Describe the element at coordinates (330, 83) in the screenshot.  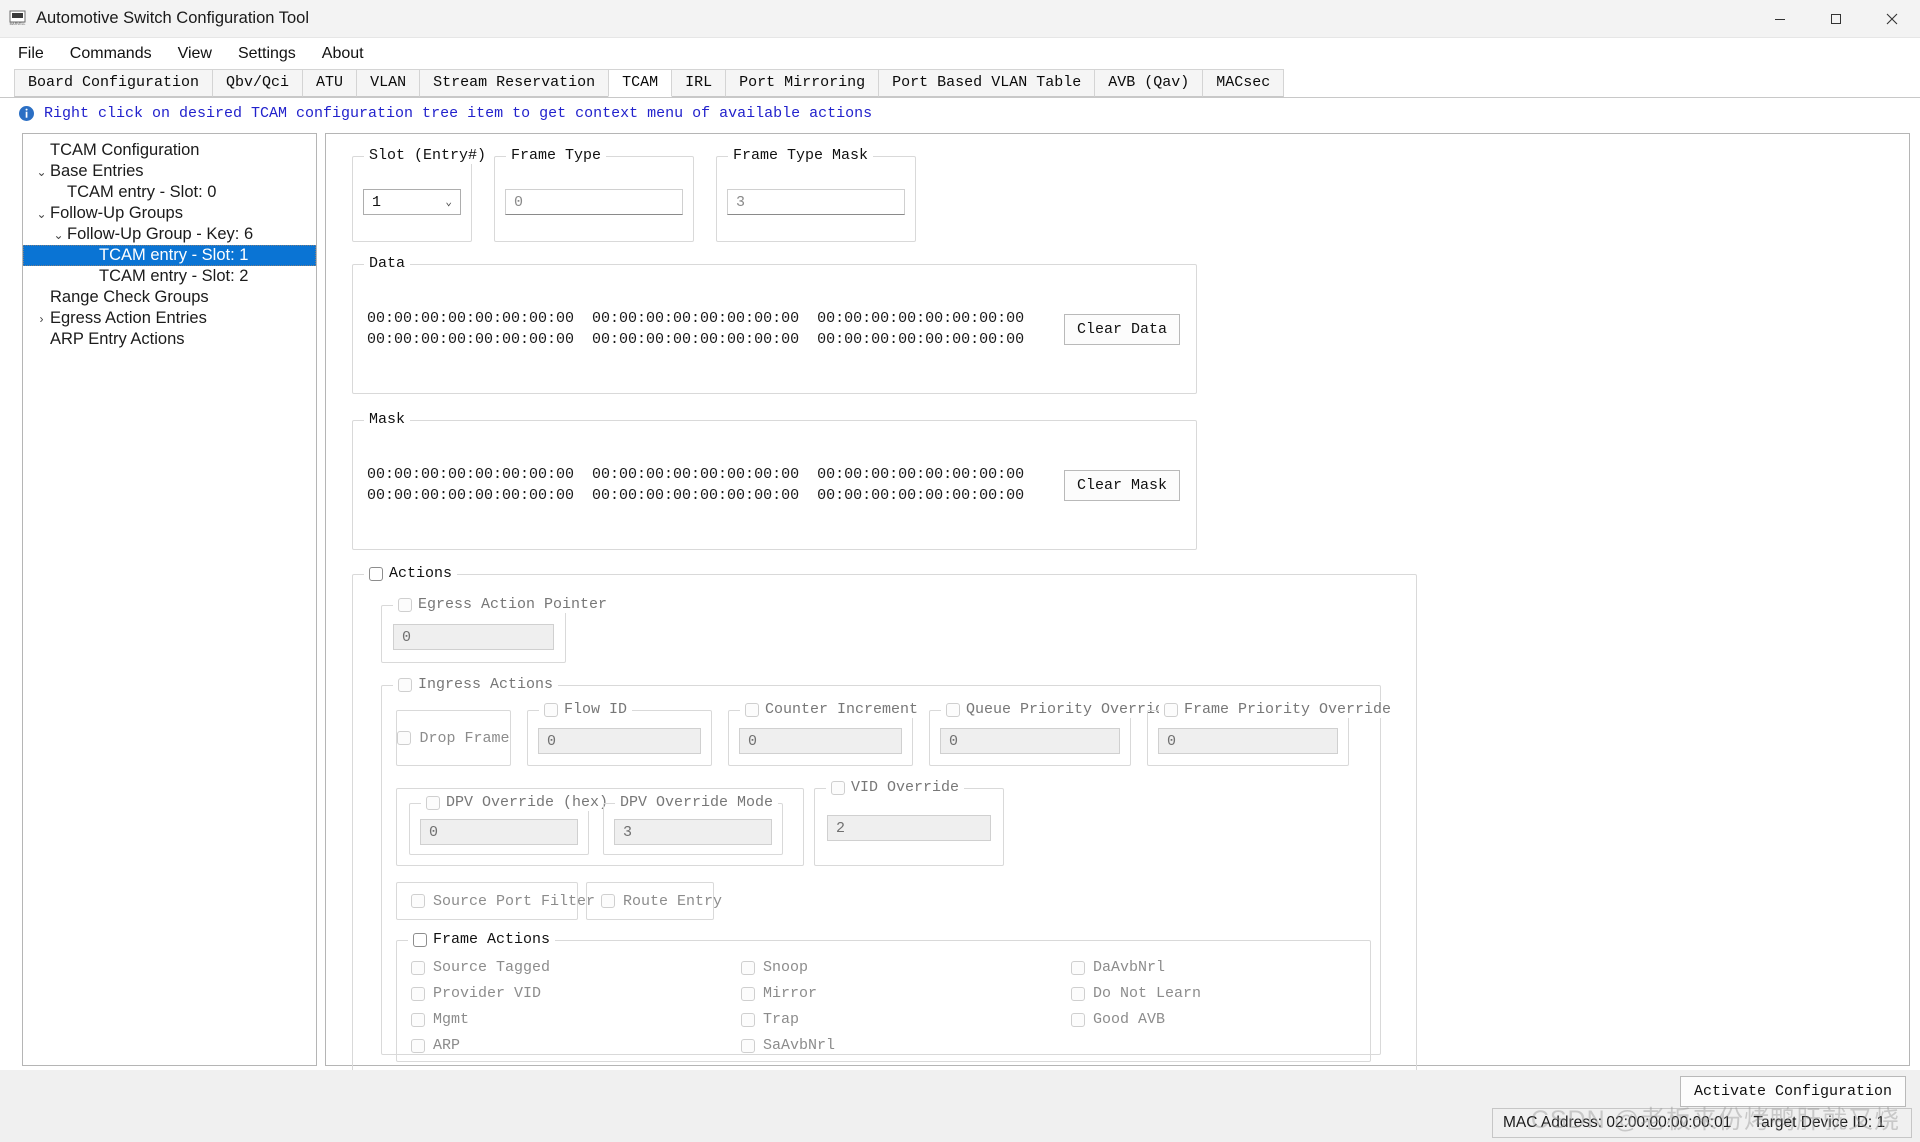
I see `tab-atu: ATU` at that location.